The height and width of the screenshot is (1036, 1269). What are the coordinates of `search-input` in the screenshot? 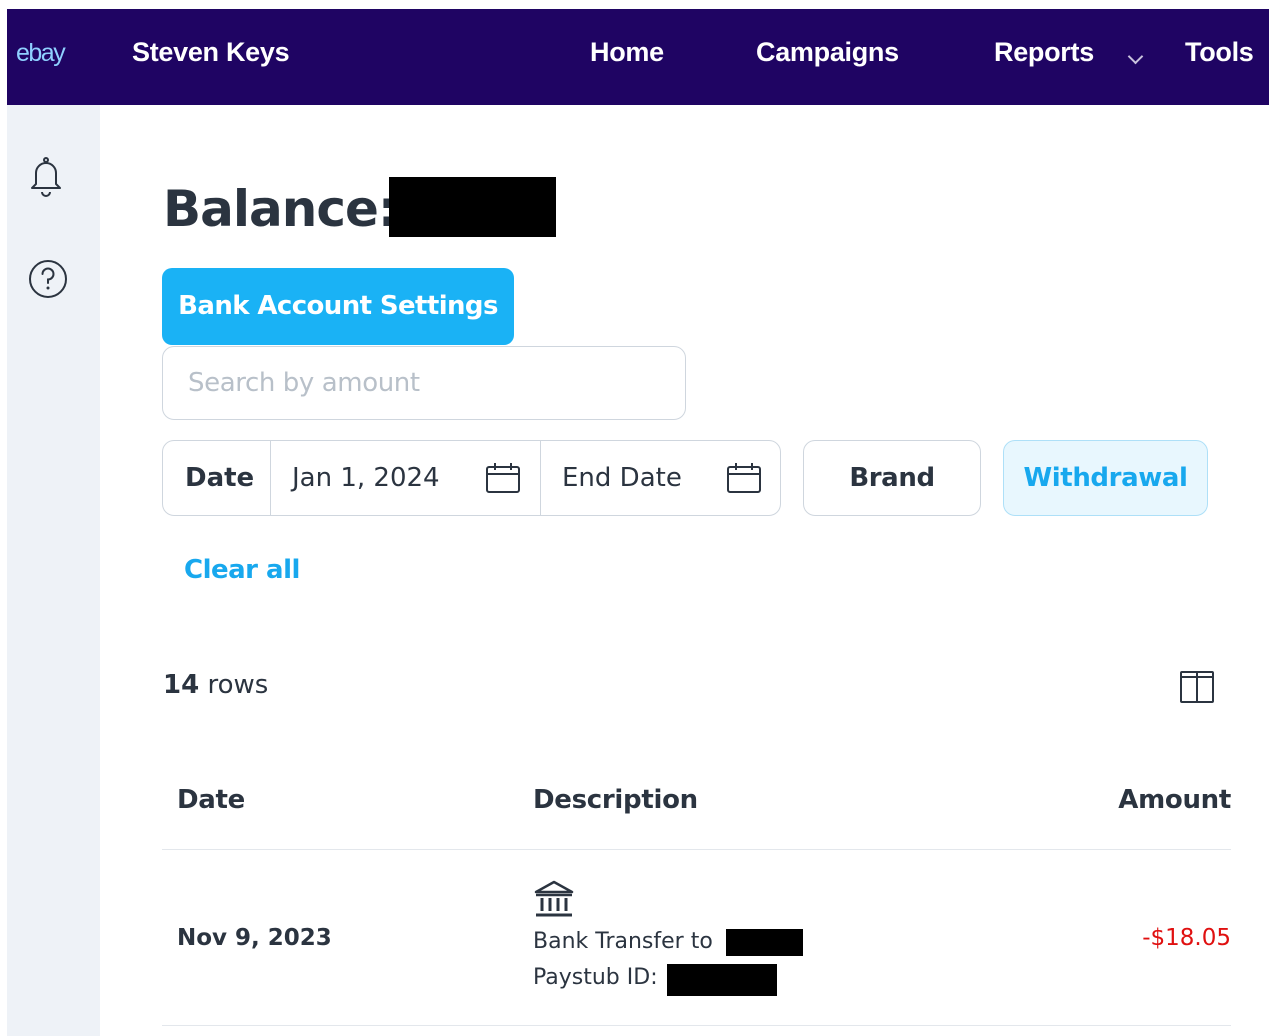 It's located at (424, 383).